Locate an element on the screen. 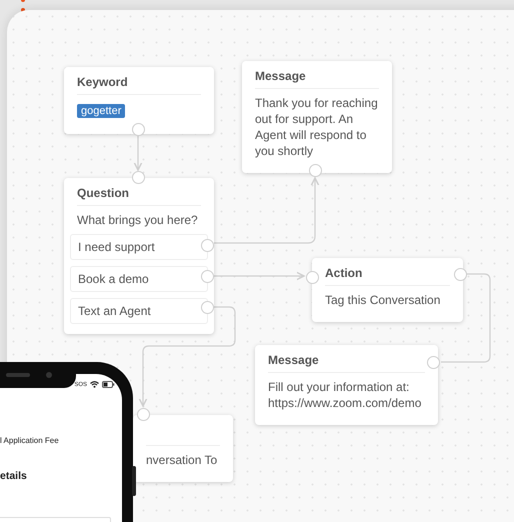 The image size is (514, 522). flow-node-card: Message Fill out your information at: https://www.zoom.com/demo is located at coordinates (346, 385).